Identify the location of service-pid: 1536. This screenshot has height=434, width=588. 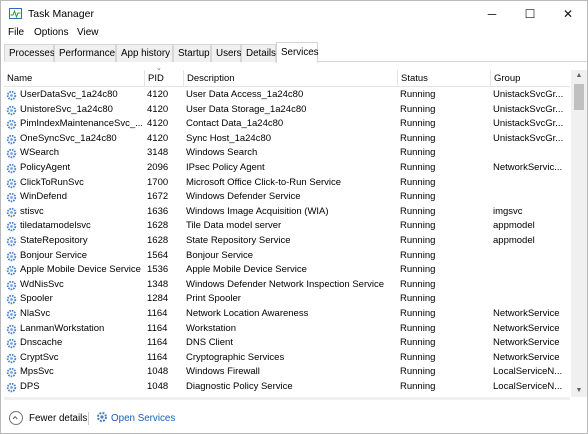
(158, 270).